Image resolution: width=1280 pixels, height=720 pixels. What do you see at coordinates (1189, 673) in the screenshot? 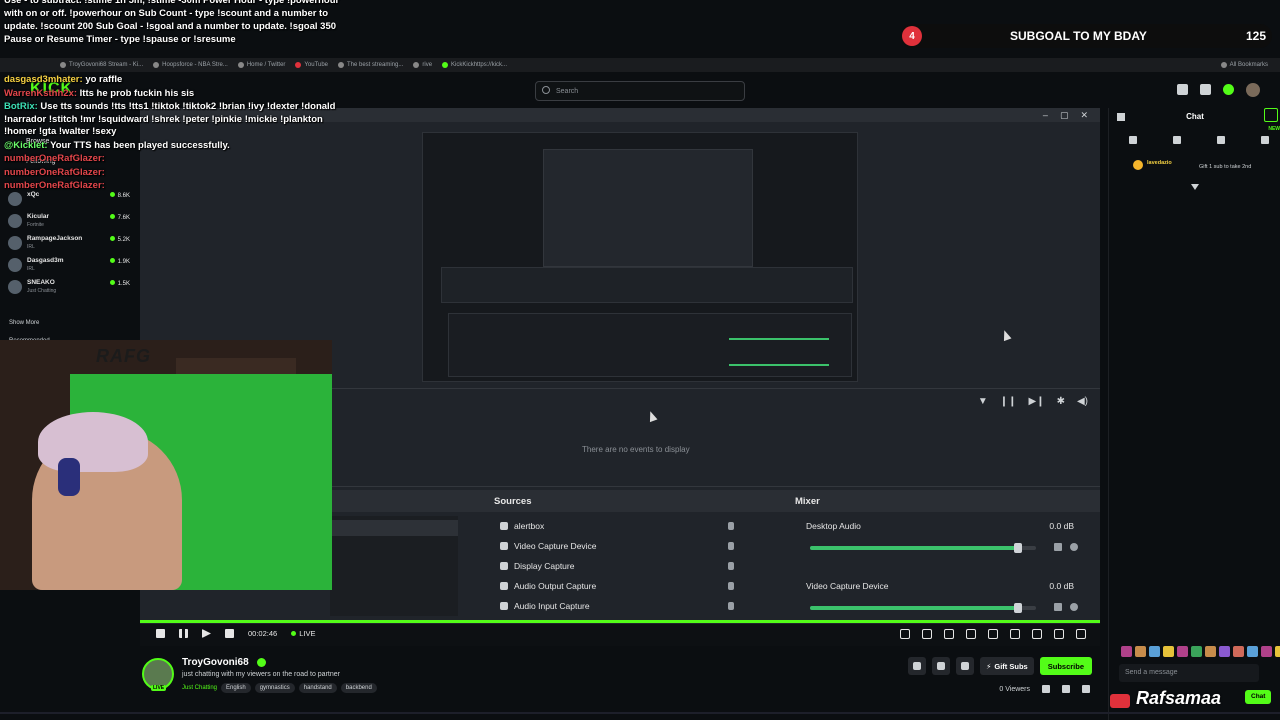
I see `chat-input: Send a message` at bounding box center [1189, 673].